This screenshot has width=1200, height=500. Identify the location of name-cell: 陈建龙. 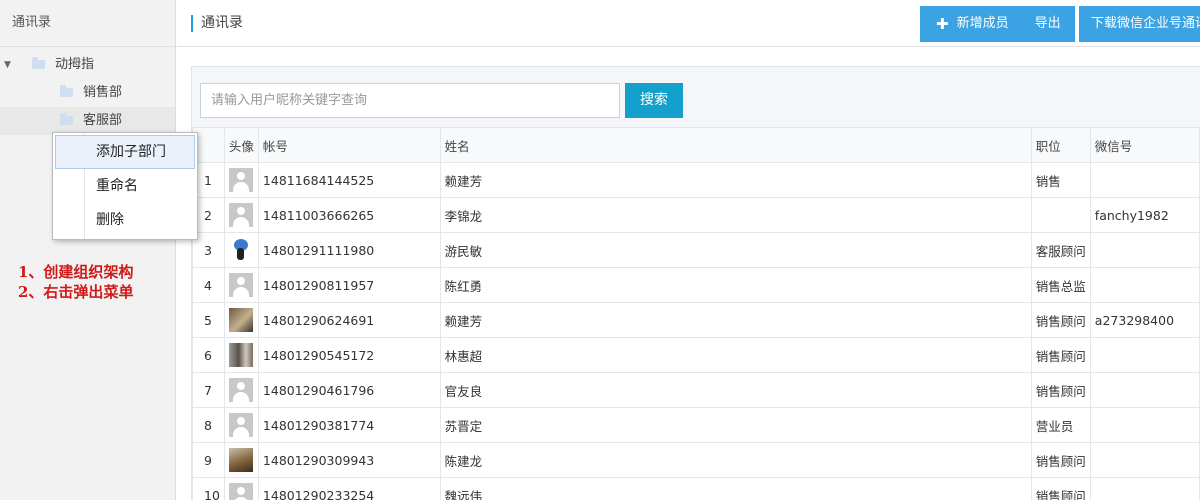
(735, 460).